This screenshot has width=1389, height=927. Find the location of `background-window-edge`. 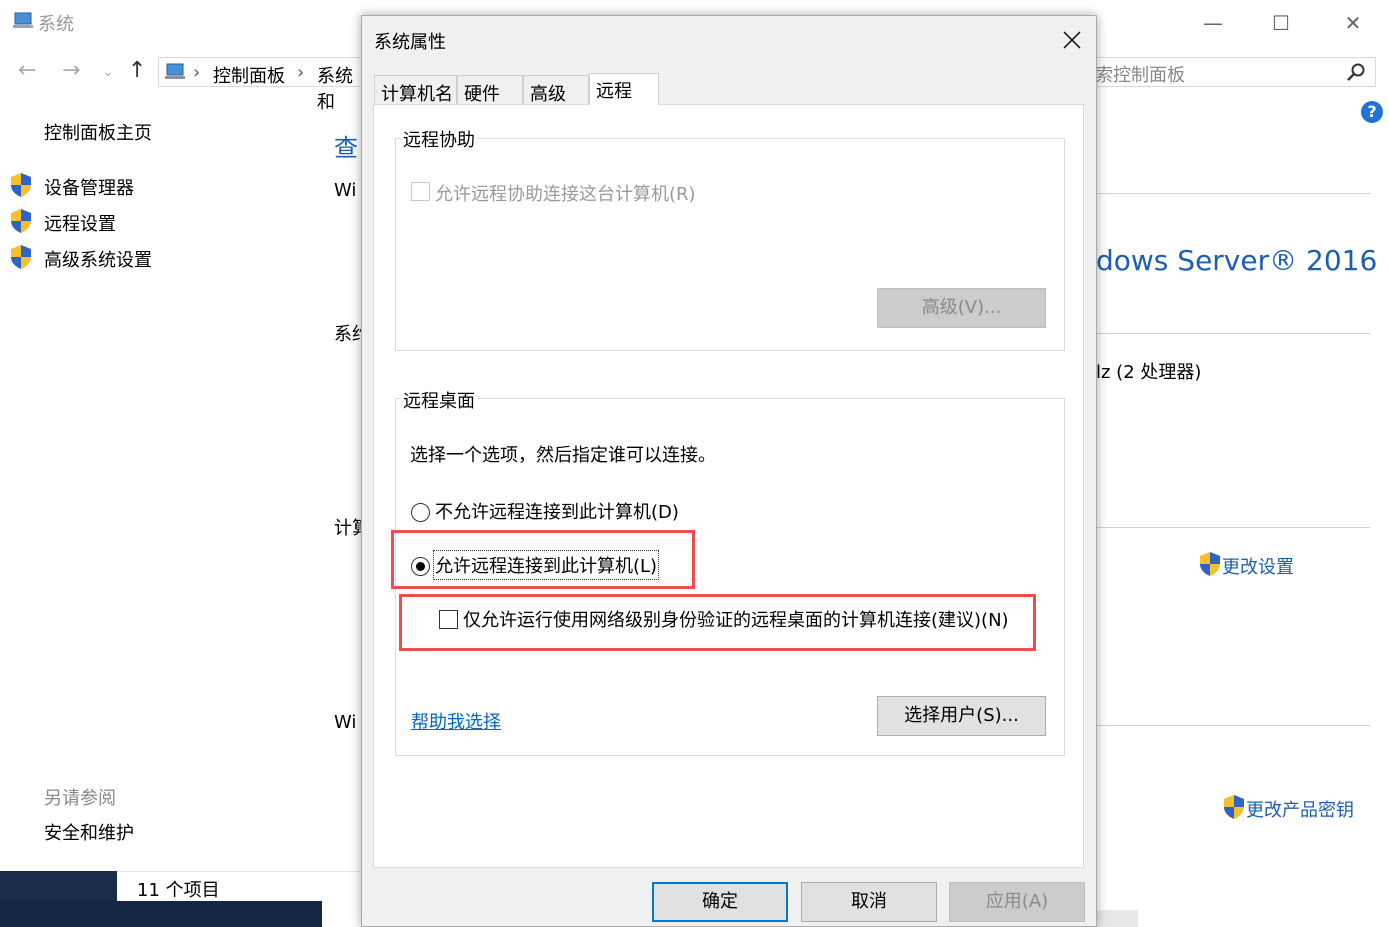

background-window-edge is located at coordinates (1117, 918).